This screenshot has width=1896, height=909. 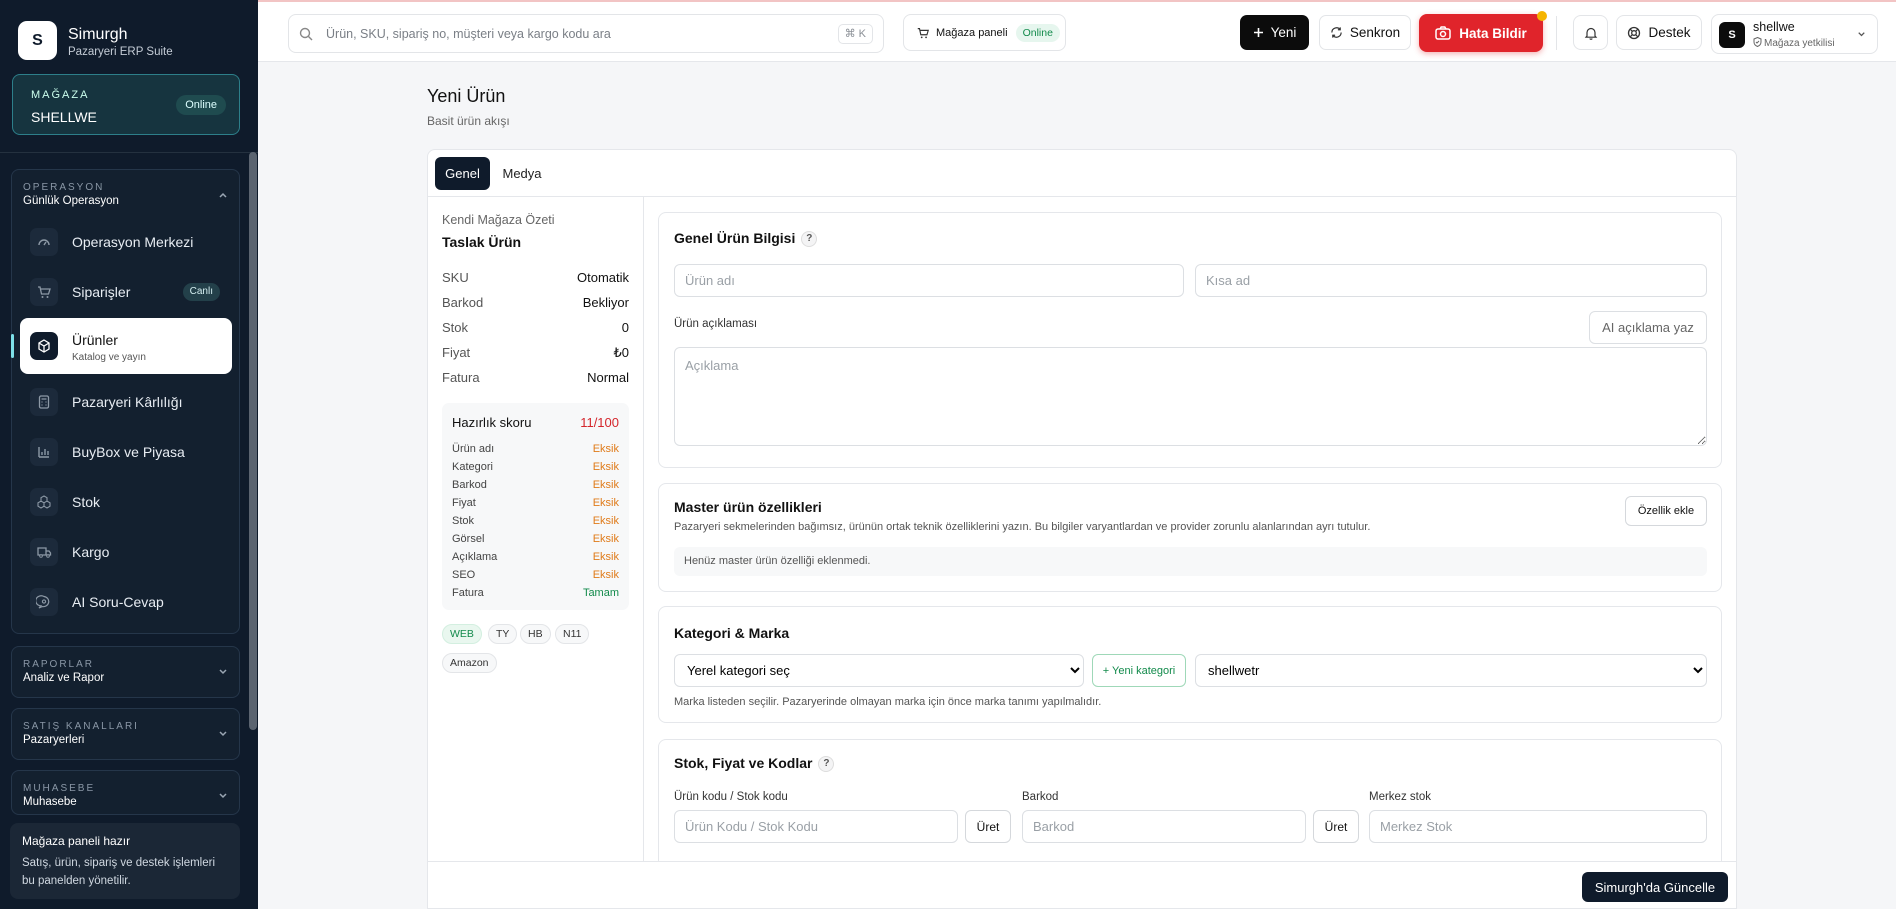 I want to click on sync-button: Senkron, so click(x=1365, y=32).